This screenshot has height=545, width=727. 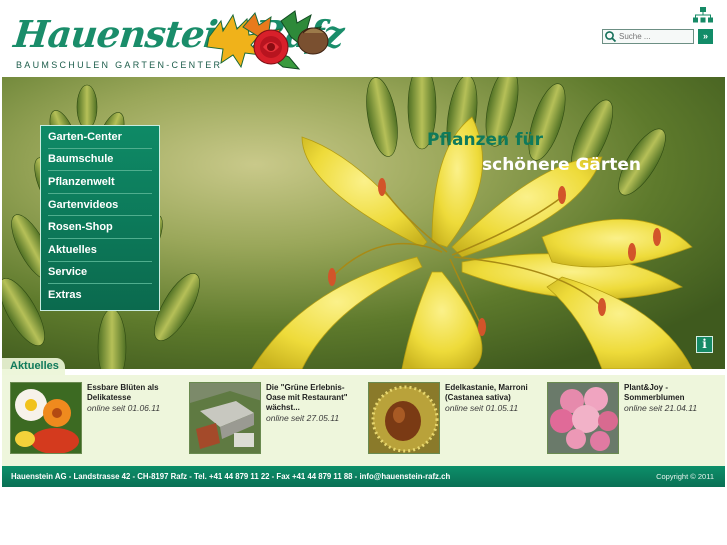 What do you see at coordinates (562, 165) in the screenshot?
I see `tagline-line-2: schönere Gärten` at bounding box center [562, 165].